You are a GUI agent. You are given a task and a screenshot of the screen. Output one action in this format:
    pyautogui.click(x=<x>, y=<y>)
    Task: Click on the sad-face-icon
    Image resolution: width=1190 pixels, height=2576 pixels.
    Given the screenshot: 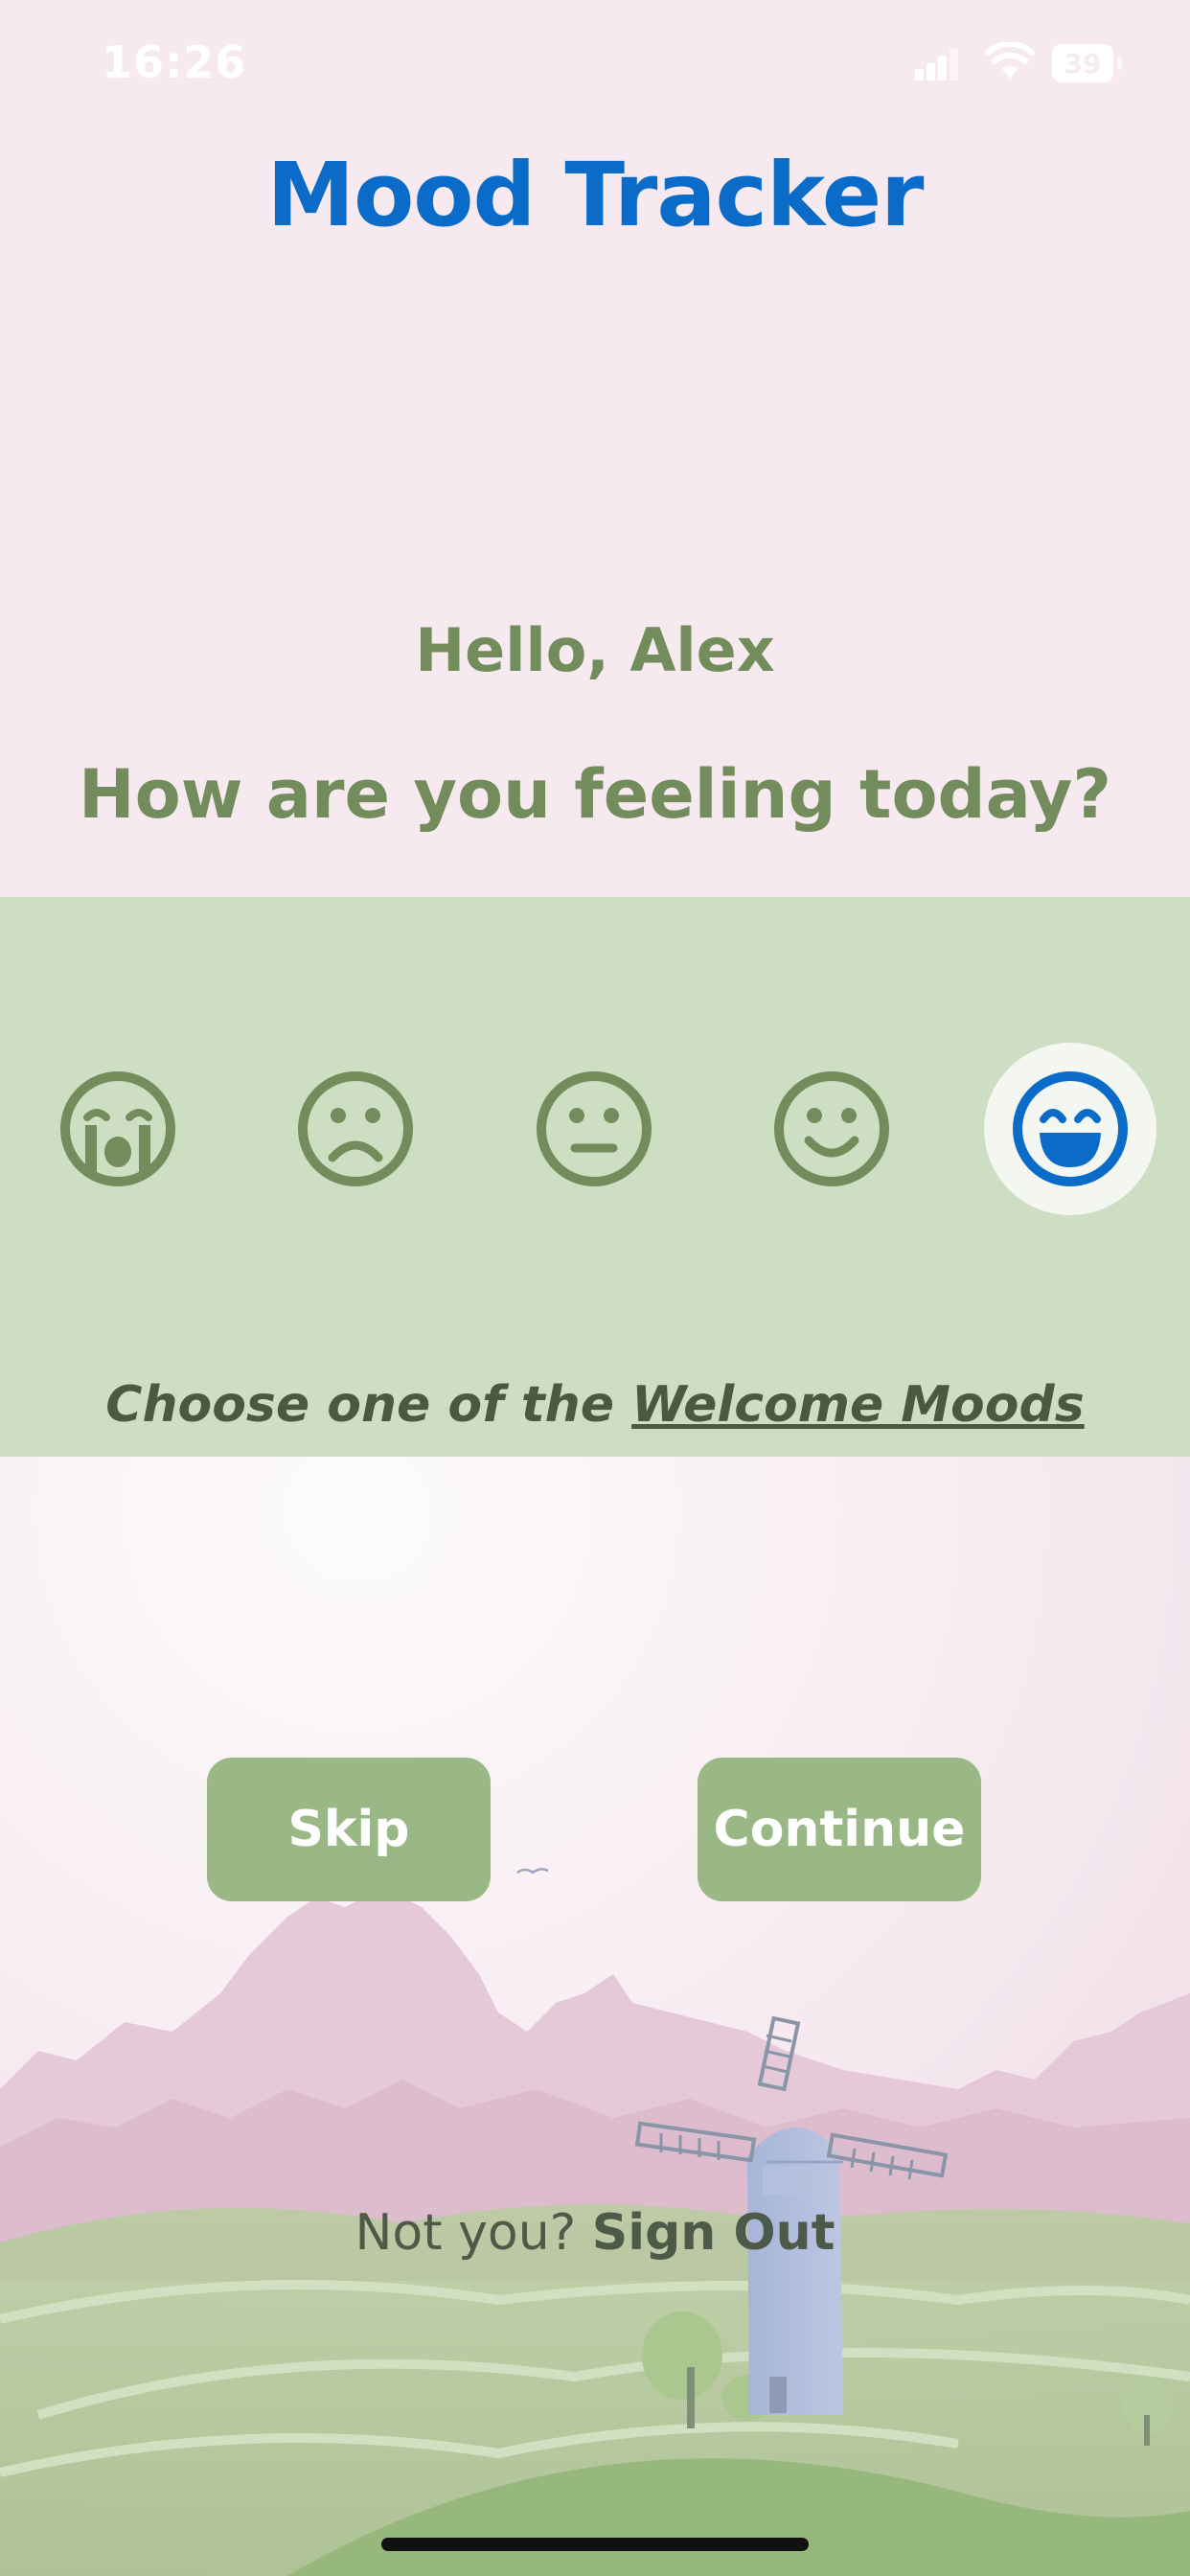 What is the action you would take?
    pyautogui.click(x=356, y=1128)
    